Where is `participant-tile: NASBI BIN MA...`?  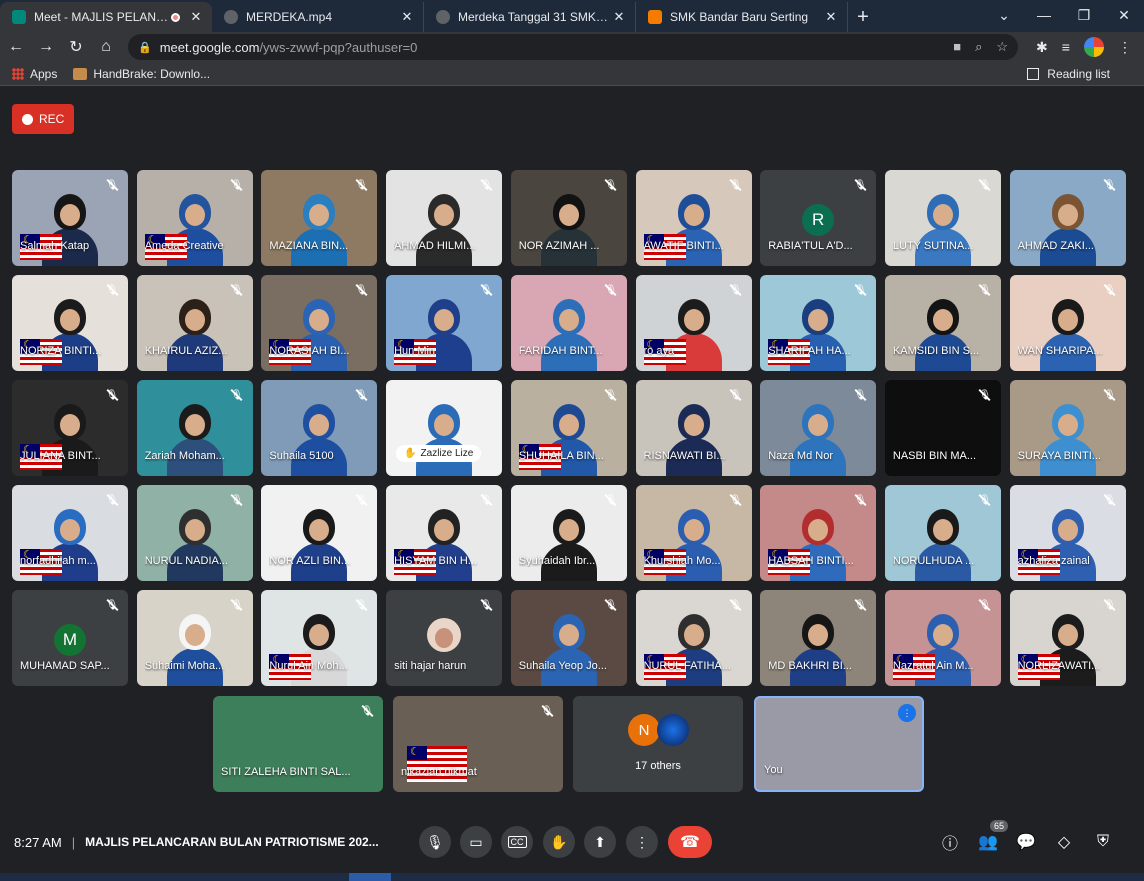
participant-tile: NASBI BIN MA... is located at coordinates (942, 428).